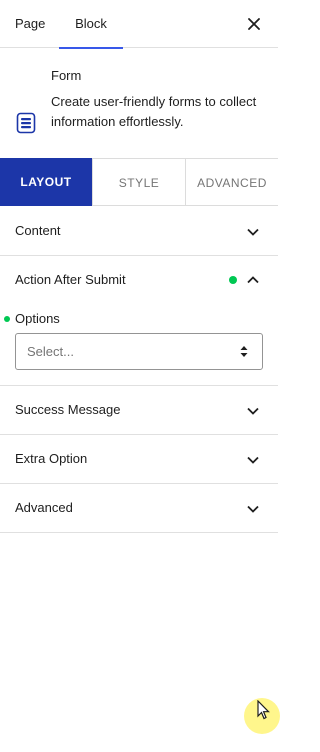 The width and height of the screenshot is (320, 752). What do you see at coordinates (244, 351) in the screenshot?
I see `select-arrows-icon` at bounding box center [244, 351].